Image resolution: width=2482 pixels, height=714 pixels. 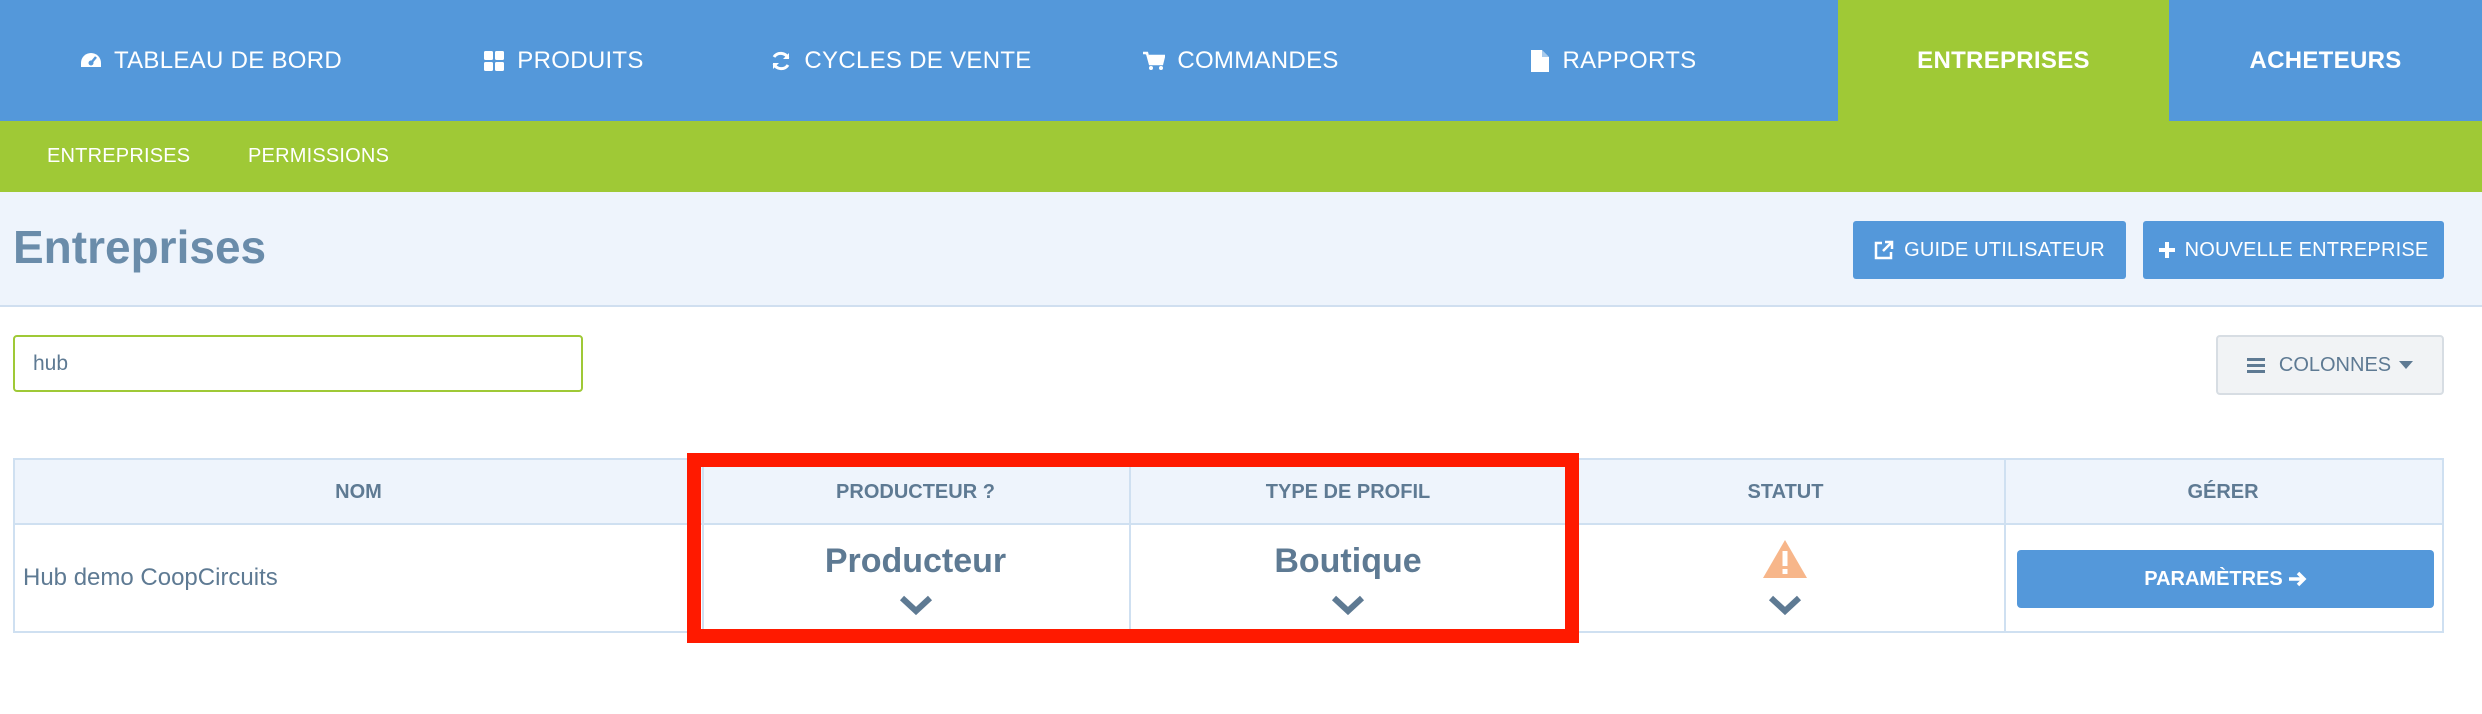 I want to click on warning-icon, so click(x=1785, y=559).